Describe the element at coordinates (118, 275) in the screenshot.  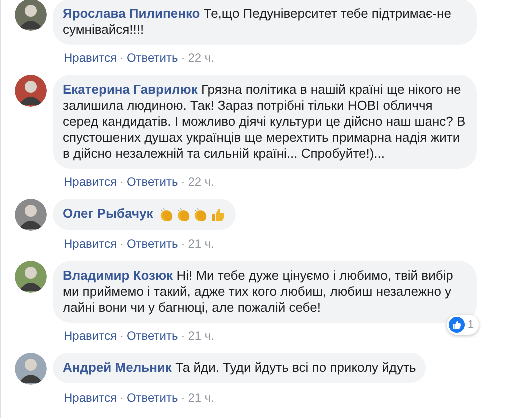
I see `author-link: Владимир Козюк` at that location.